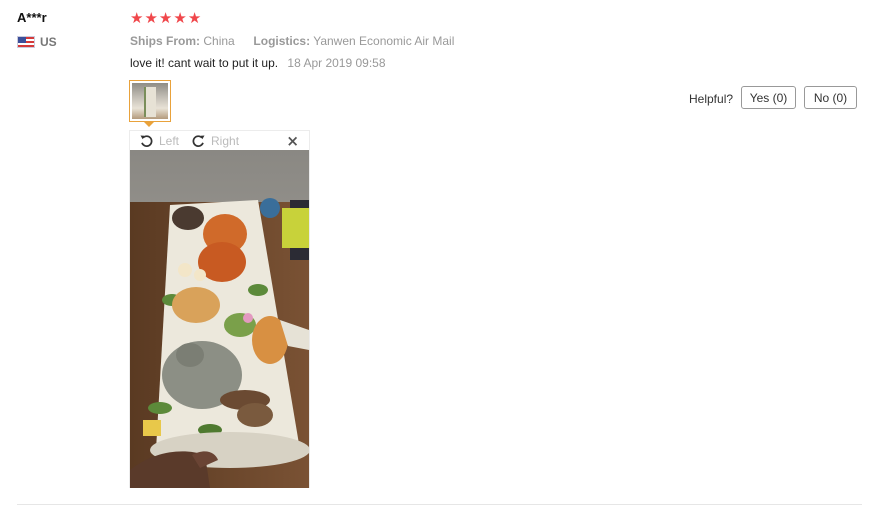 The image size is (875, 508). I want to click on rotate-left-label: Left, so click(169, 140).